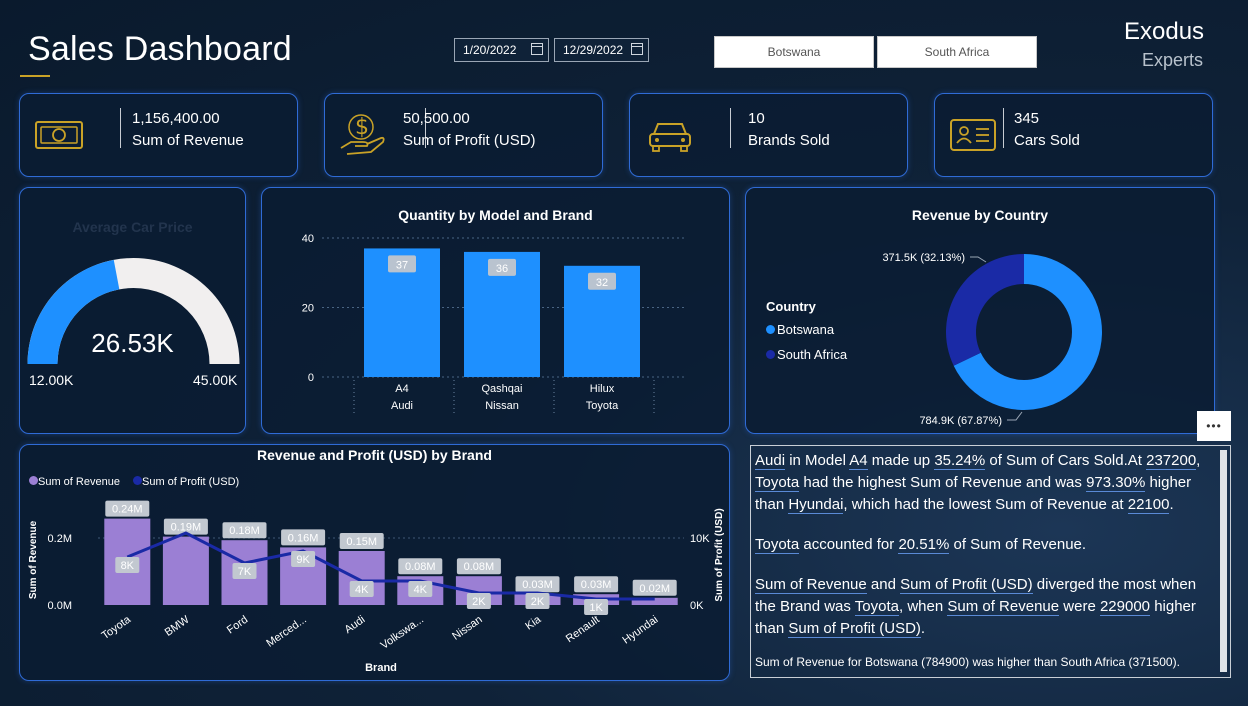 The height and width of the screenshot is (706, 1248). What do you see at coordinates (960, 421) in the screenshot?
I see `slice-data-label: 784.9K (67.87%)` at bounding box center [960, 421].